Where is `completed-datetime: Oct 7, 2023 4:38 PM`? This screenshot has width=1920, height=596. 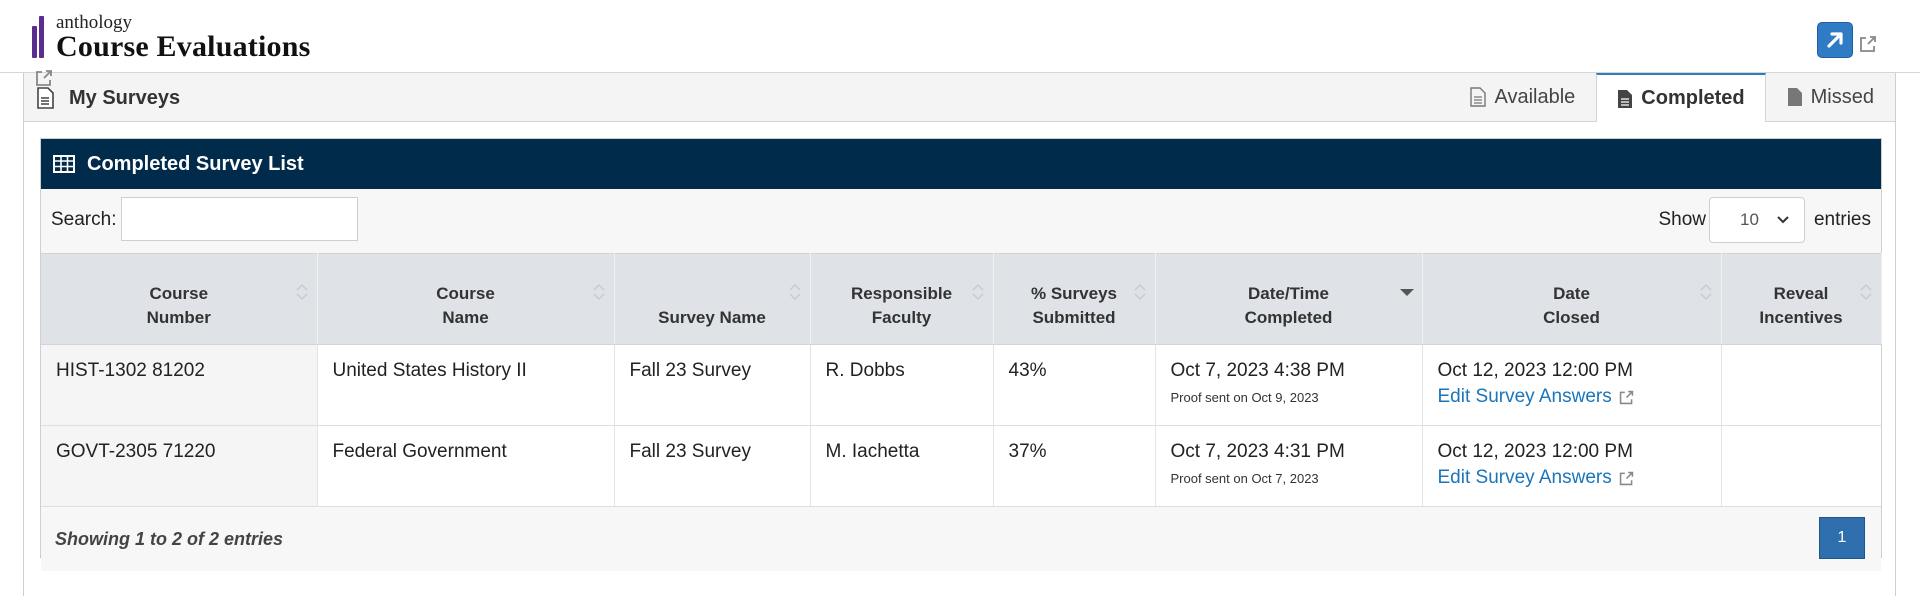 completed-datetime: Oct 7, 2023 4:38 PM is located at coordinates (1257, 370).